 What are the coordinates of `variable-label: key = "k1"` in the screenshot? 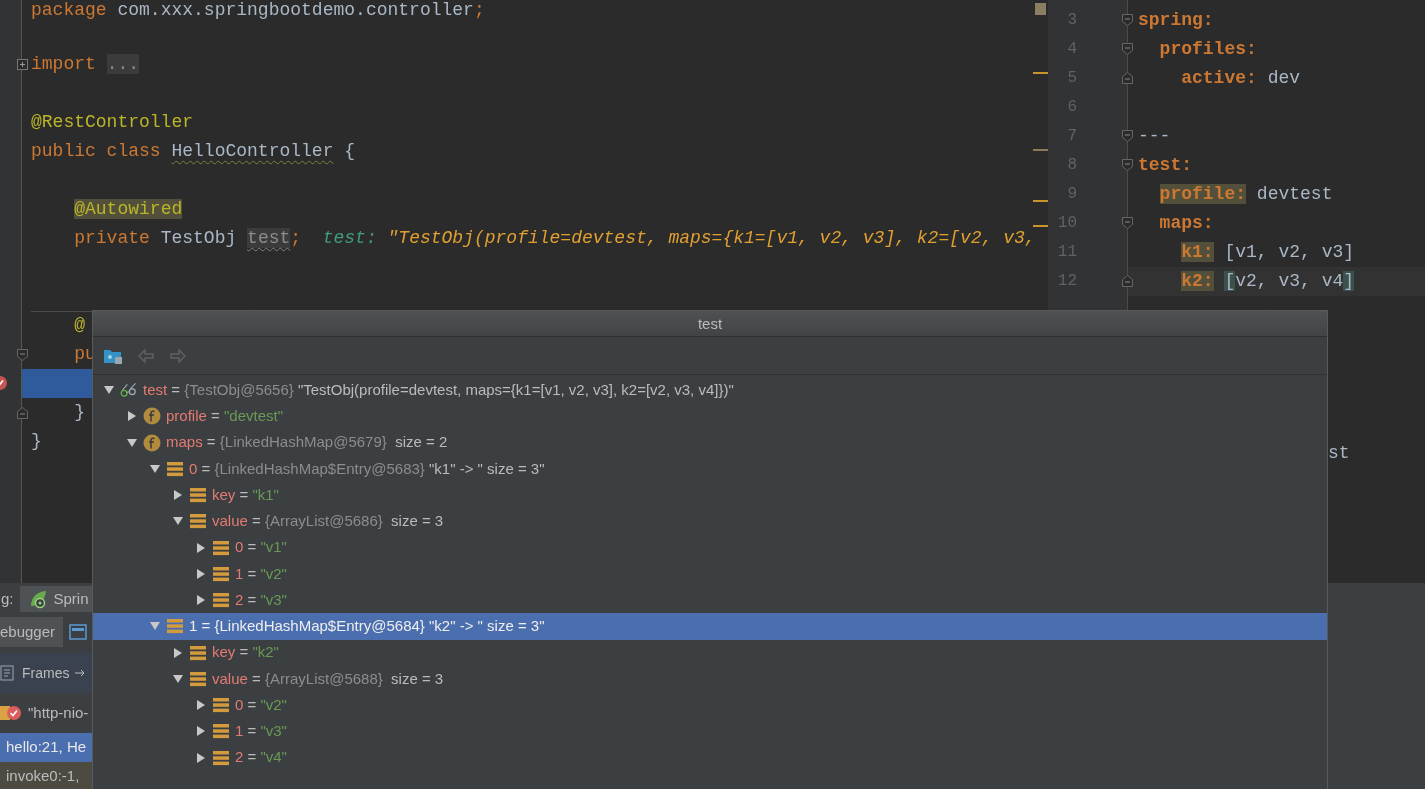 It's located at (245, 494).